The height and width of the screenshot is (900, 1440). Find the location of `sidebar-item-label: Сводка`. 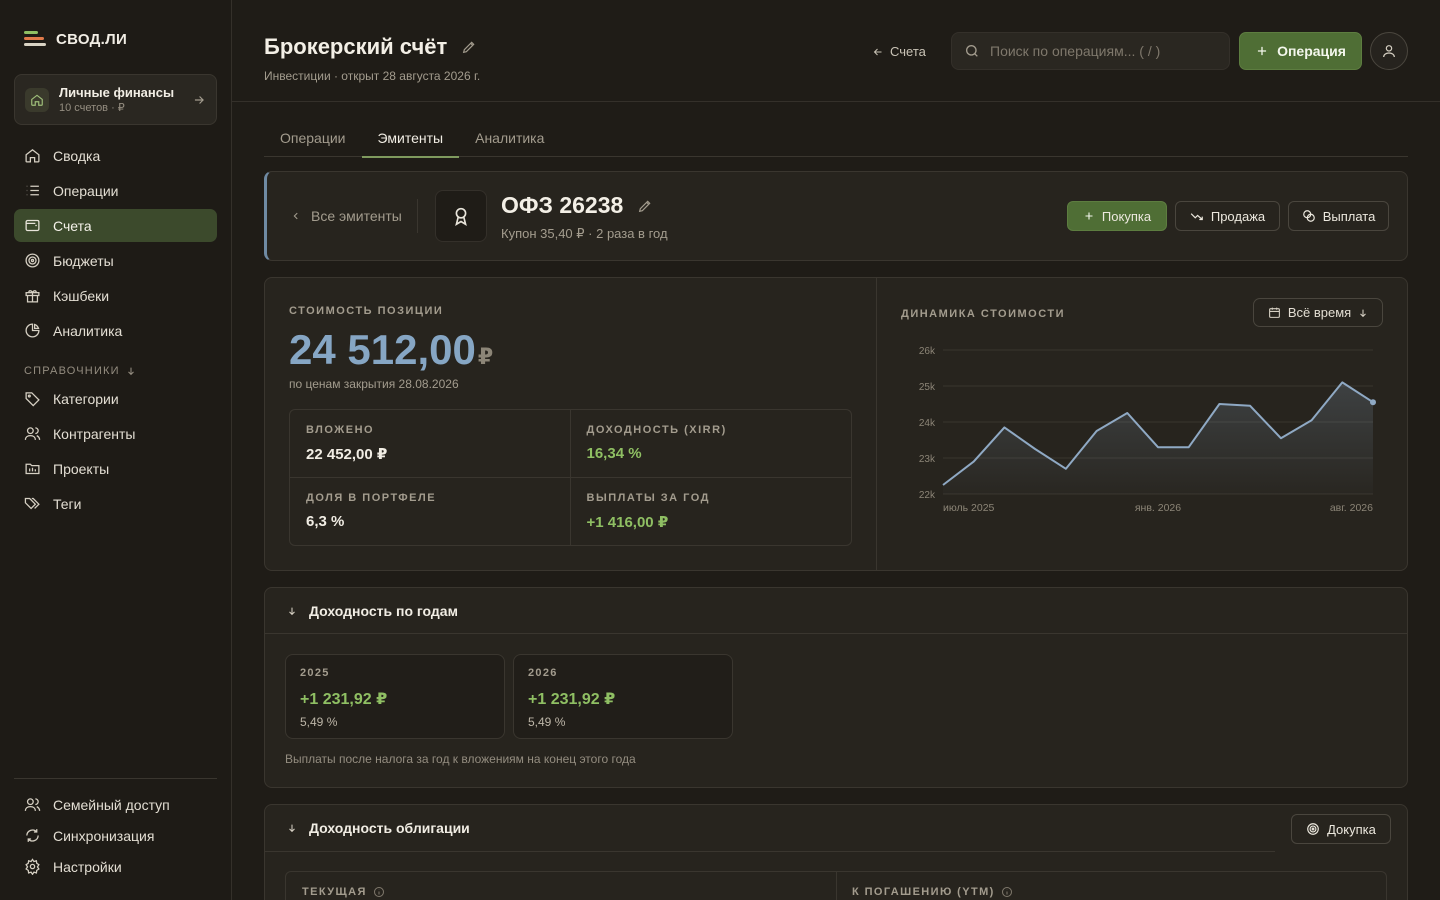

sidebar-item-label: Сводка is located at coordinates (77, 155).